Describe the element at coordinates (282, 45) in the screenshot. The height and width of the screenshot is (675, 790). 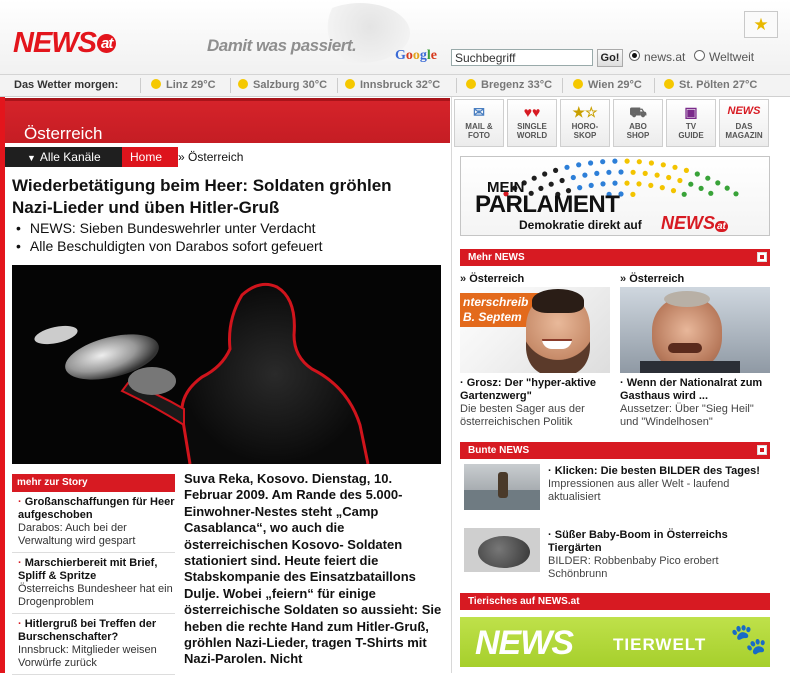
I see `slogan: Damit was passiert.` at that location.